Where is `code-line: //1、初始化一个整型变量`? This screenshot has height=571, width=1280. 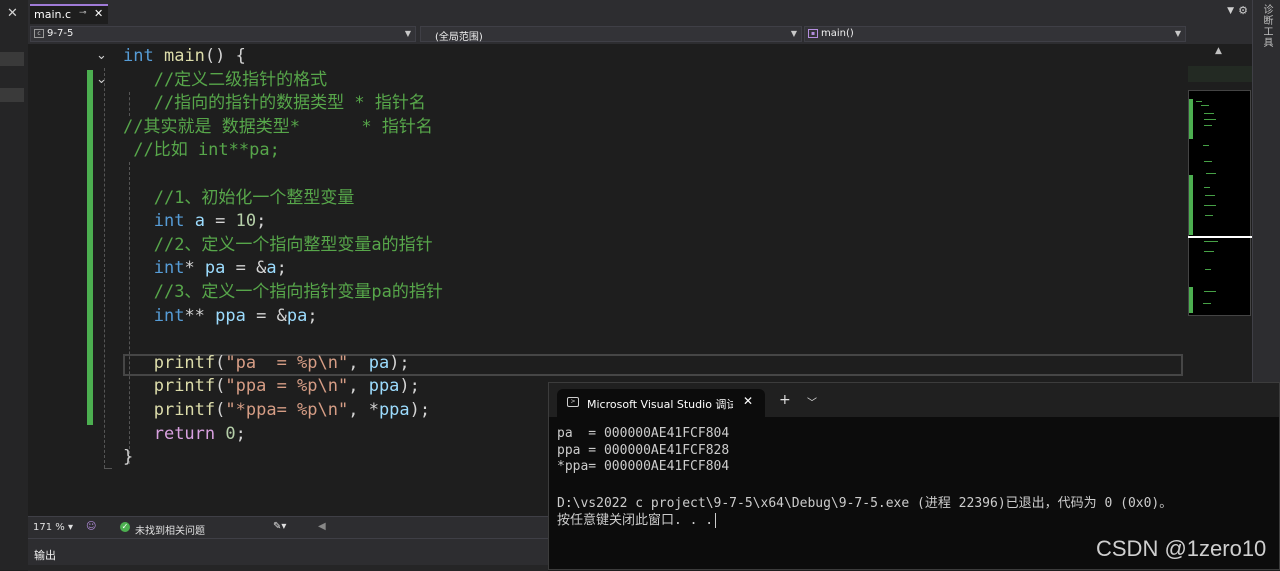 code-line: //1、初始化一个整型变量 is located at coordinates (239, 198).